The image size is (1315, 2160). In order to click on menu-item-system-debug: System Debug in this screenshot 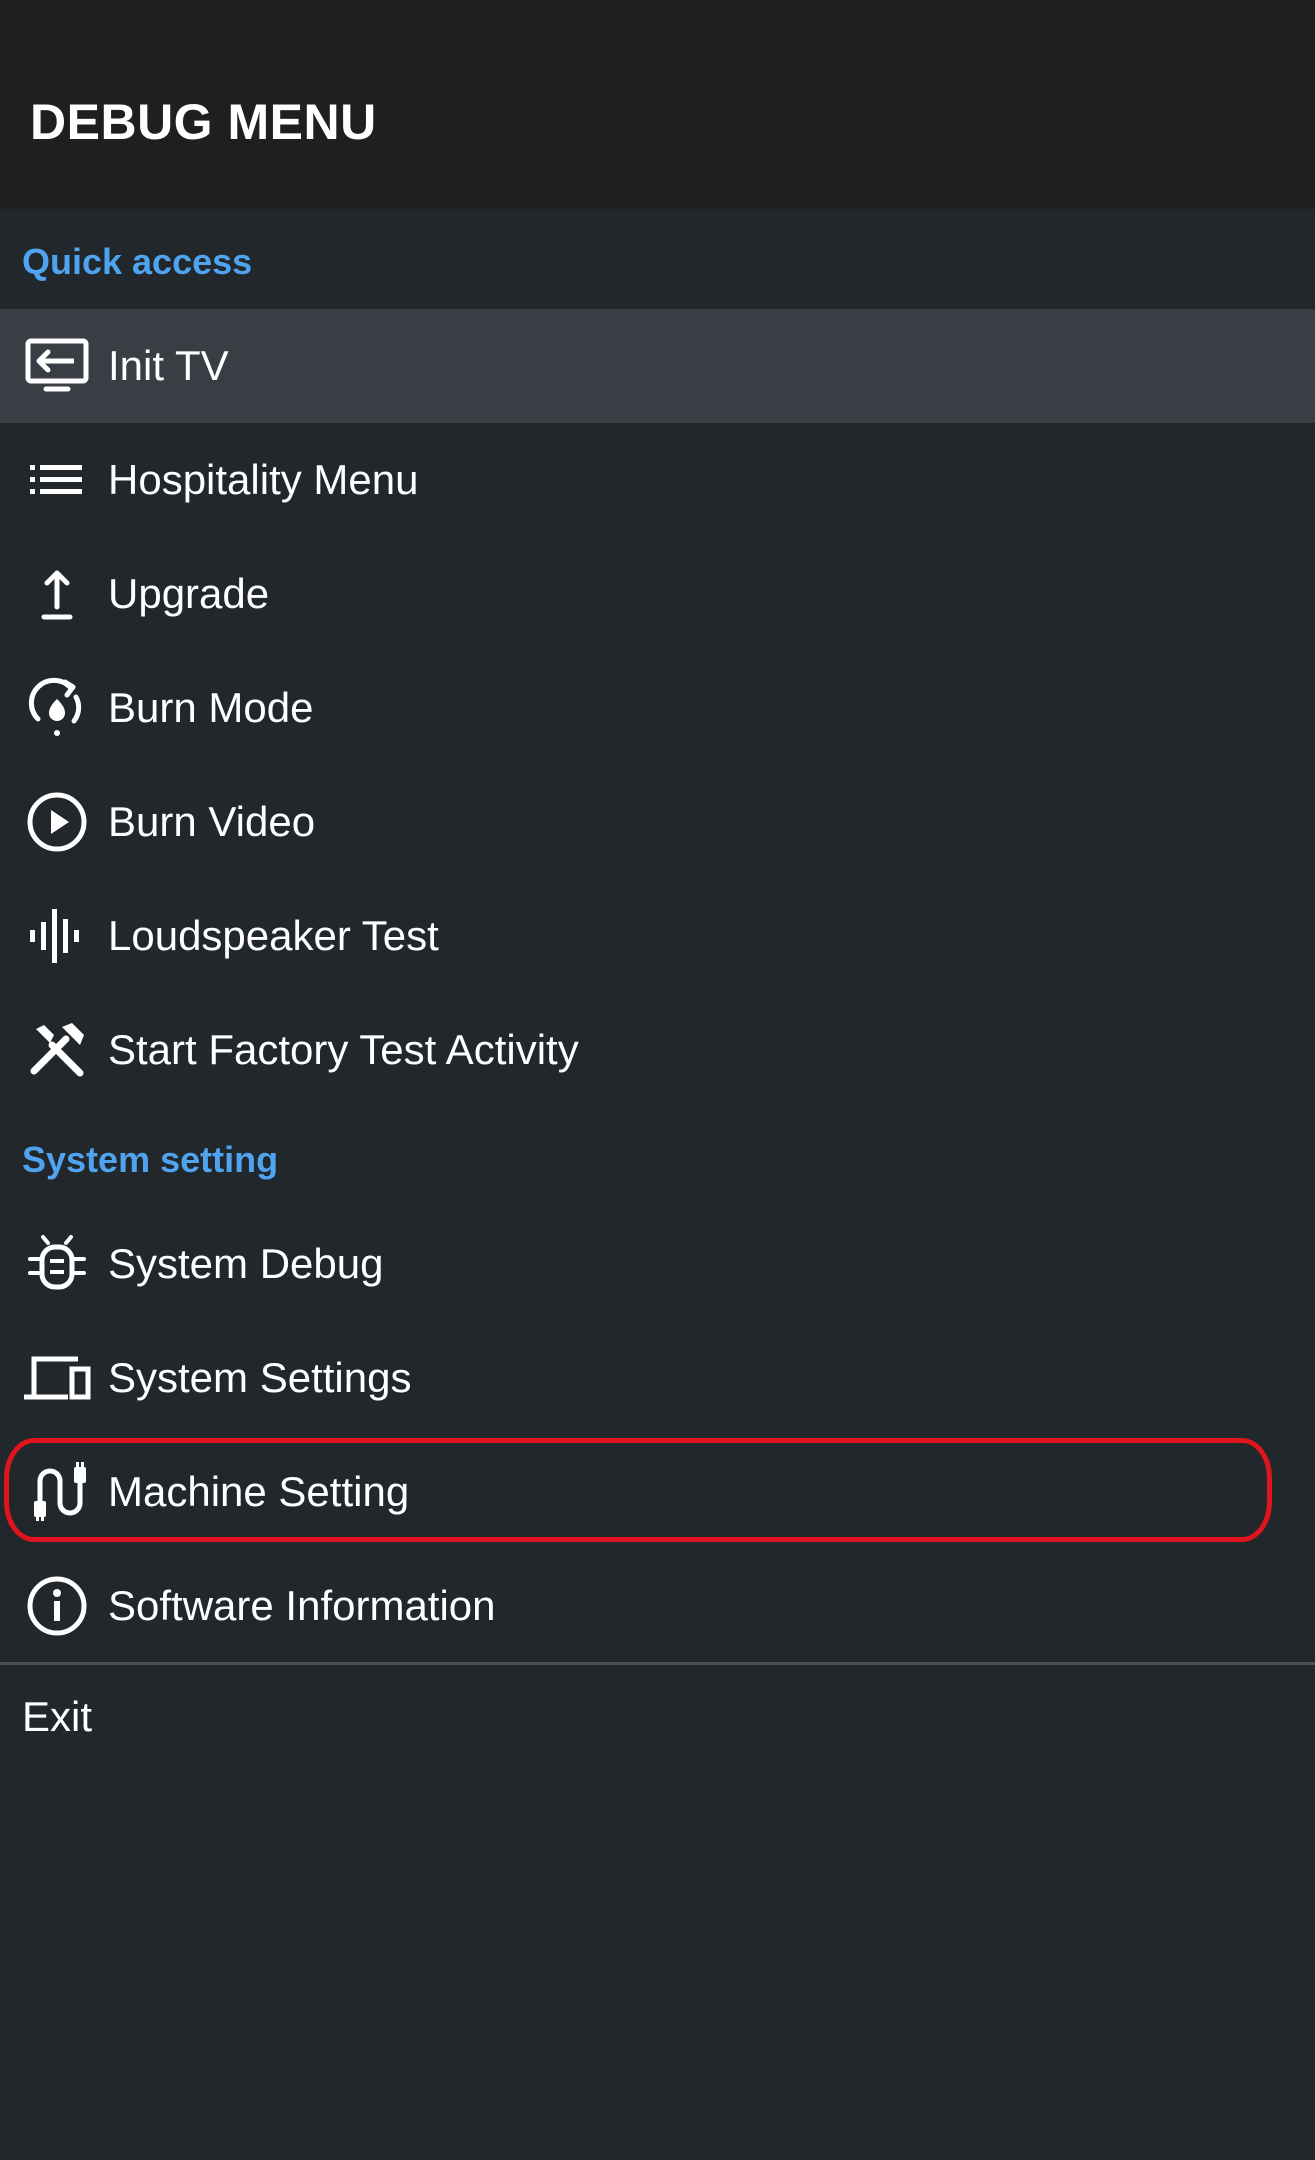, I will do `click(657, 1264)`.